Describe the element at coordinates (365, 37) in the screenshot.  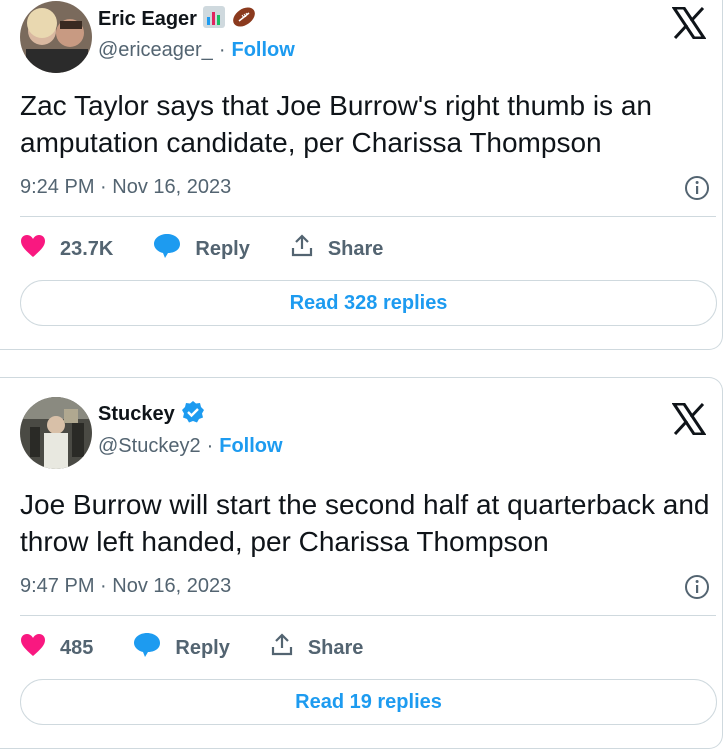
I see `tweet-header: Eric Eager @ericeager_ · Follow` at that location.